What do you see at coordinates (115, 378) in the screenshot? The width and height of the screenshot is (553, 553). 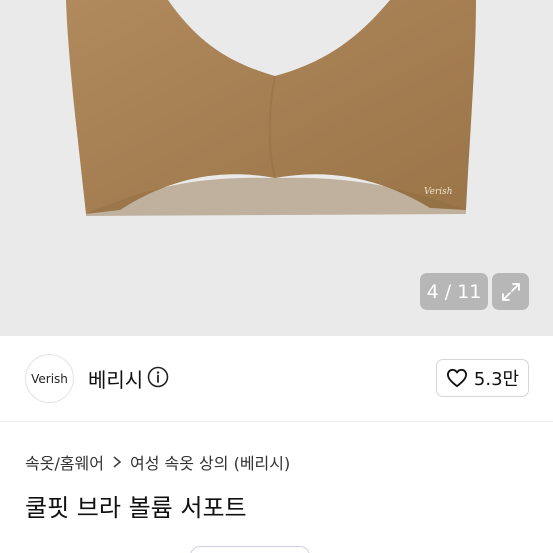 I see `seller-name: 베리시` at bounding box center [115, 378].